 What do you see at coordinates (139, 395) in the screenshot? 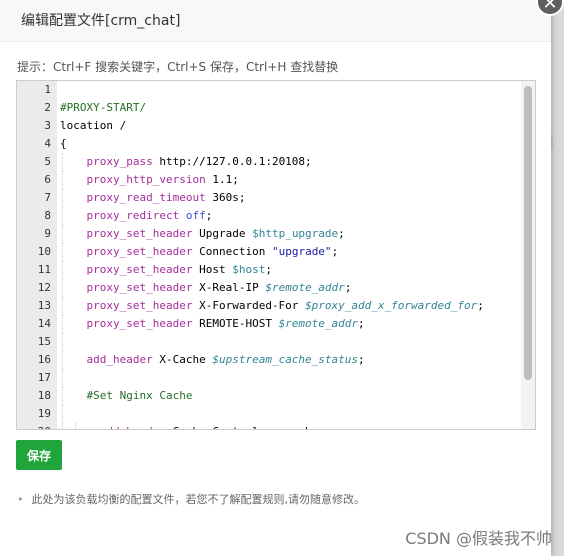
I see `code-token: #Set Nginx Cache` at bounding box center [139, 395].